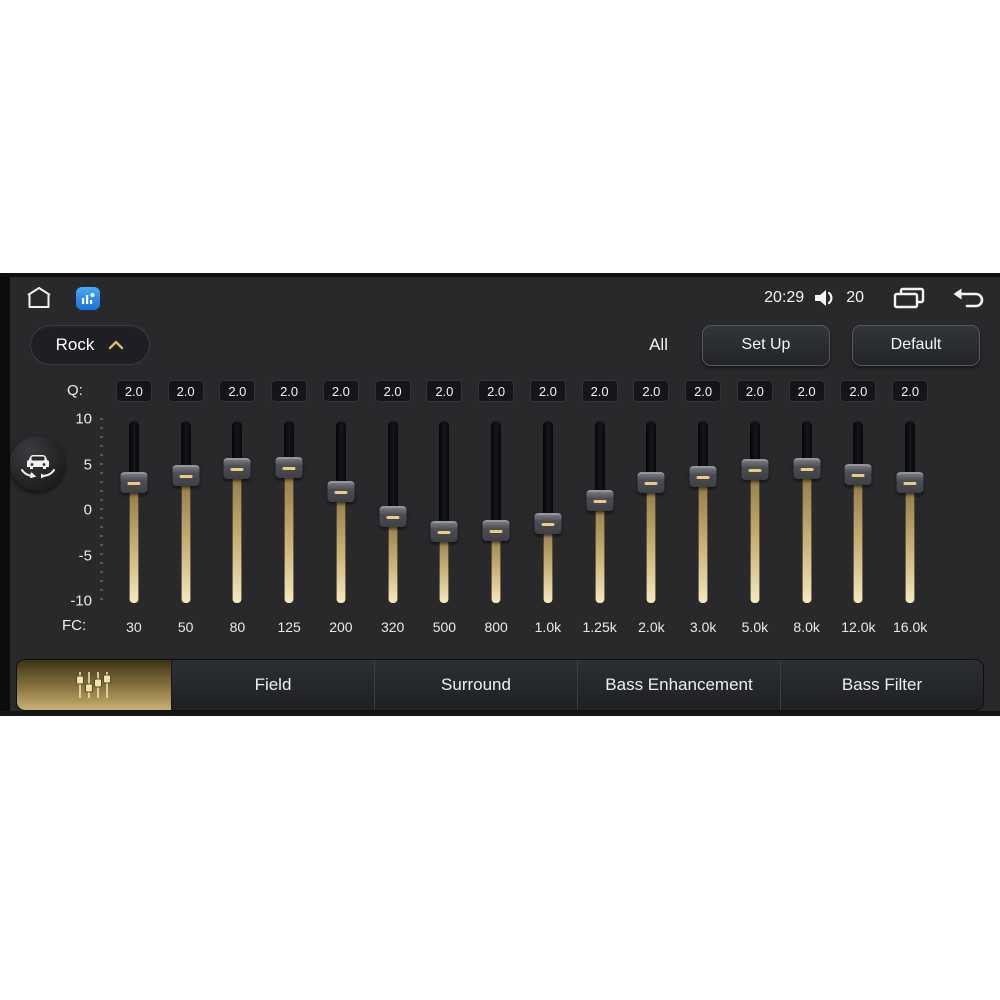  I want to click on car-position-button, so click(37, 463).